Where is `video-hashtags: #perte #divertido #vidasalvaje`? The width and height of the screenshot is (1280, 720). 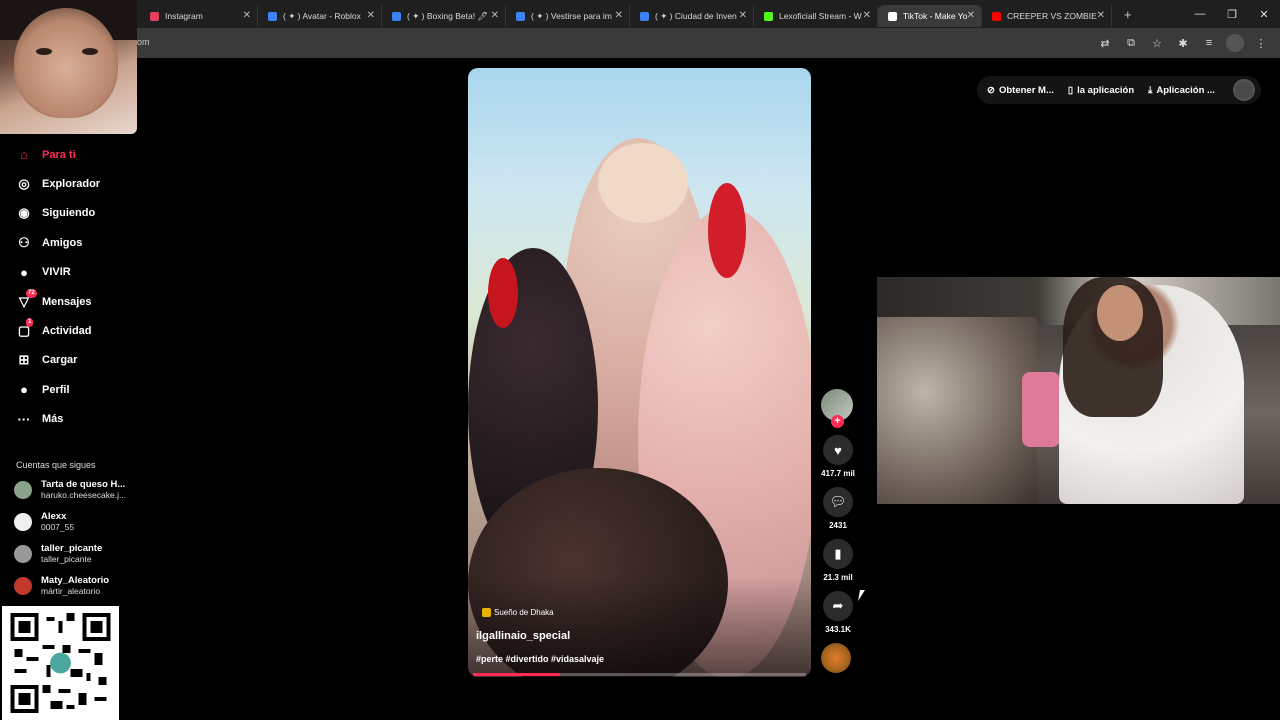
video-hashtags: #perte #divertido #vidasalvaje is located at coordinates (540, 659).